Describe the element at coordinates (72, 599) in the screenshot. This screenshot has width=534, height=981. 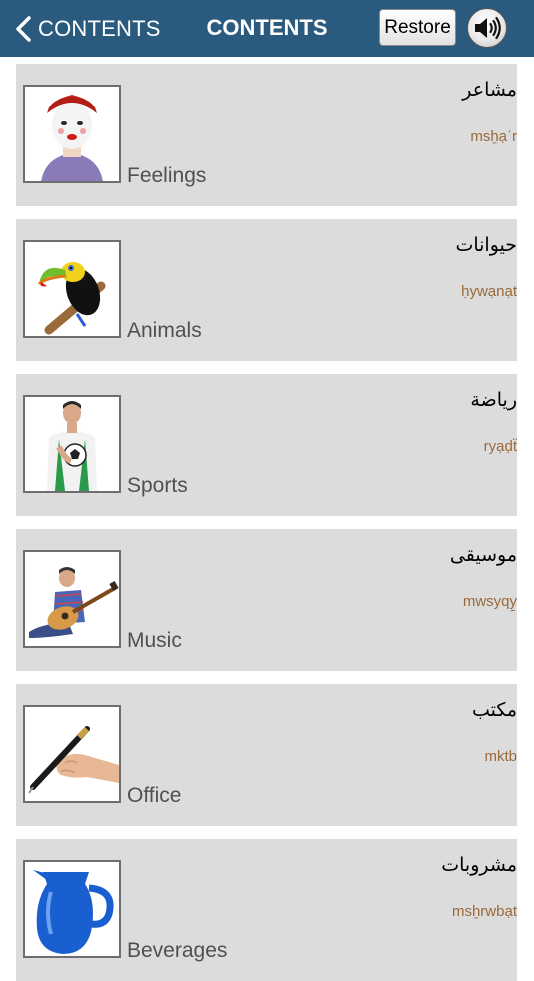
I see `guitar-player-image` at that location.